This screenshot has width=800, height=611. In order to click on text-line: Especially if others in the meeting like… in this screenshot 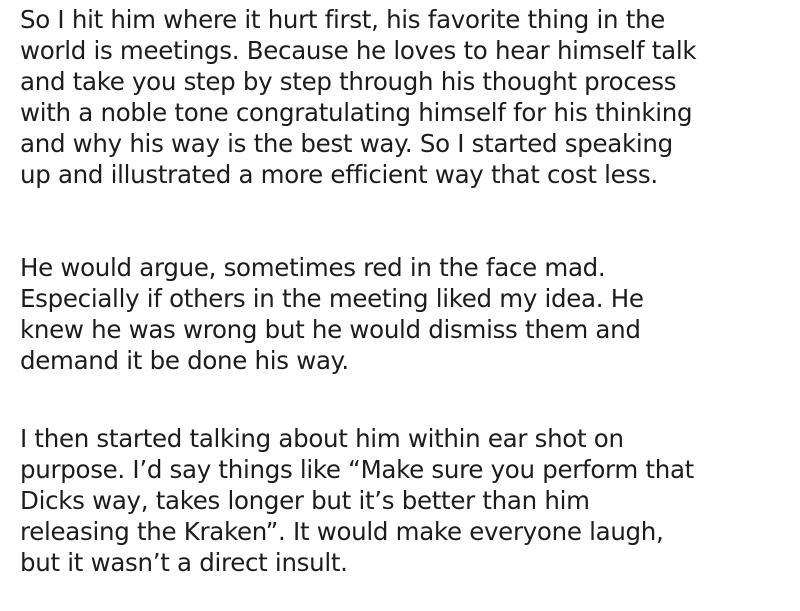, I will do `click(332, 298)`.